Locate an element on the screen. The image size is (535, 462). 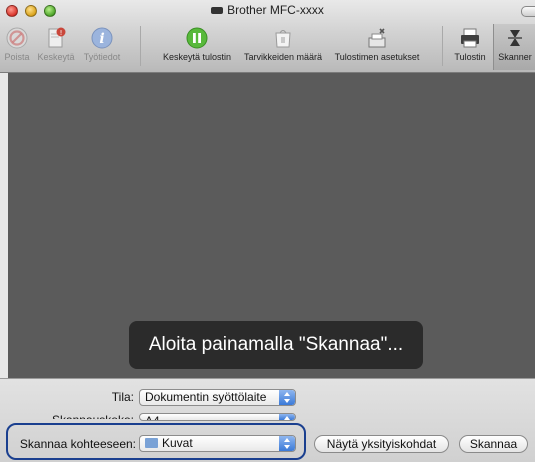
toolbar-pause-printer-button: Keskeytä tulostin is located at coordinates (197, 44).